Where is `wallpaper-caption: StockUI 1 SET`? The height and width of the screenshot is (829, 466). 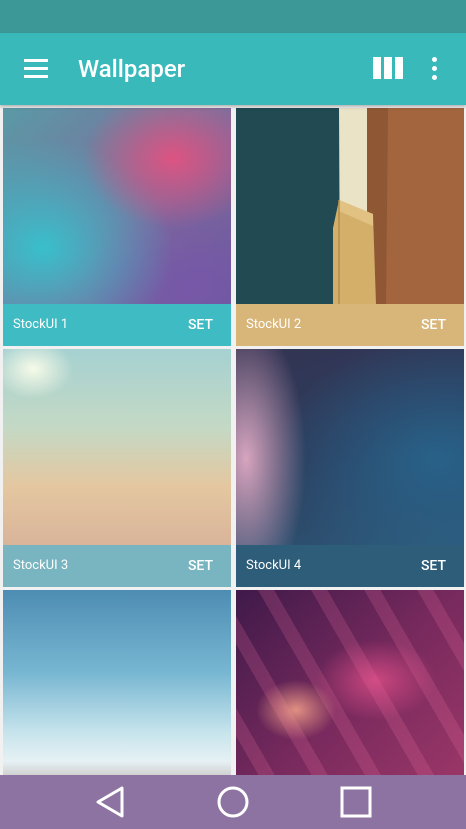 wallpaper-caption: StockUI 1 SET is located at coordinates (117, 325).